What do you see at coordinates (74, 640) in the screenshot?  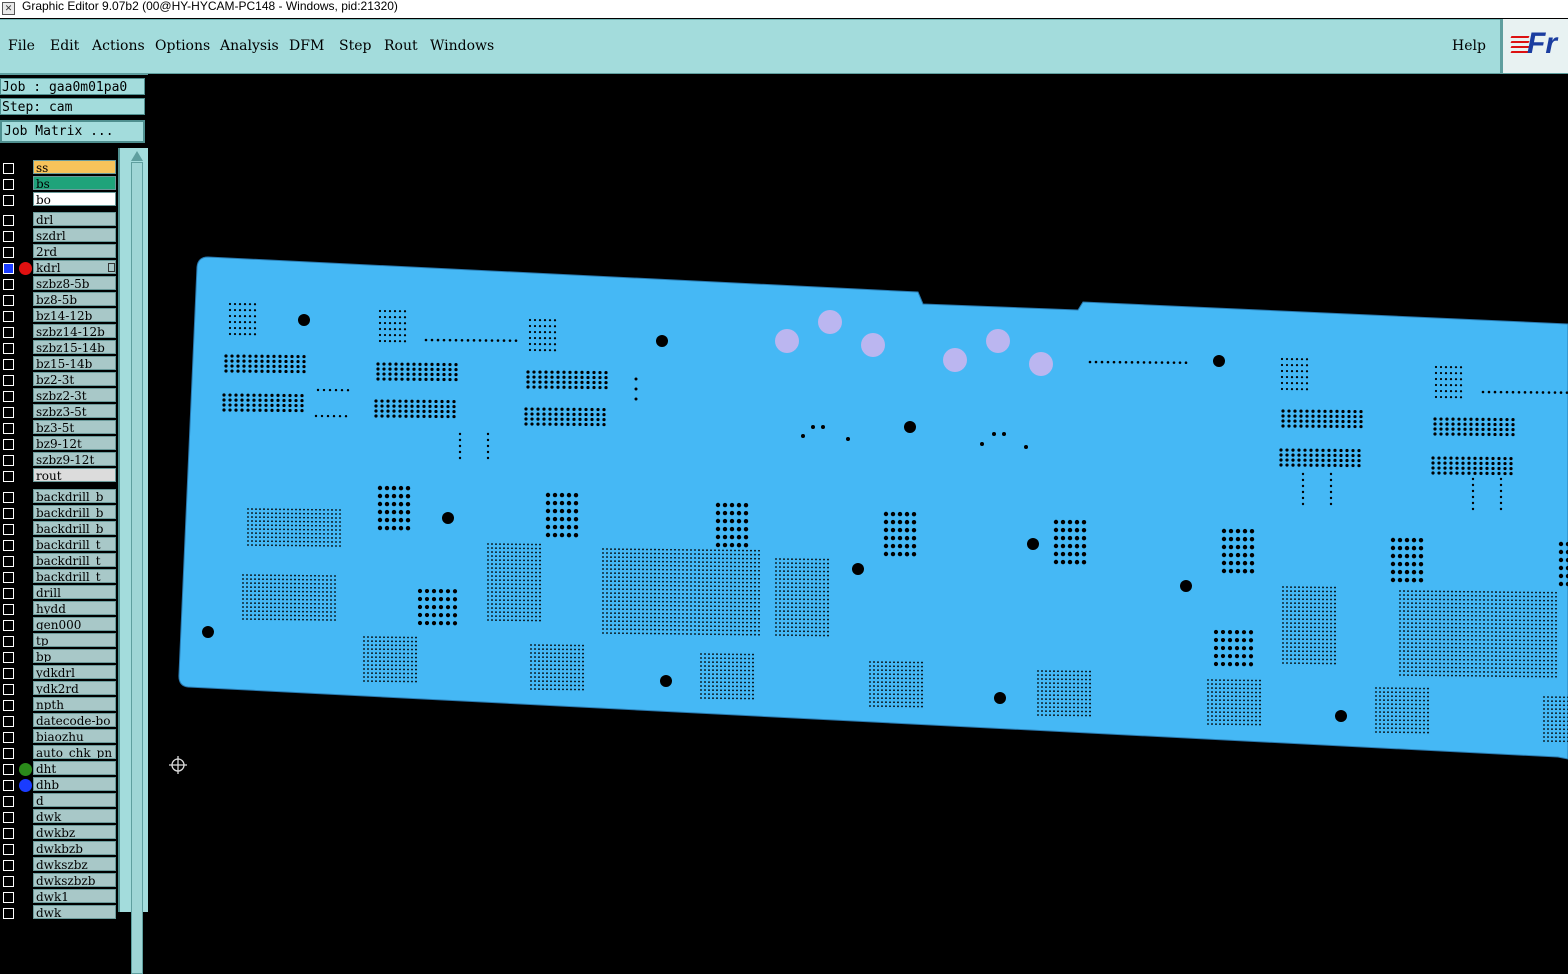 I see `layer-name: tp` at bounding box center [74, 640].